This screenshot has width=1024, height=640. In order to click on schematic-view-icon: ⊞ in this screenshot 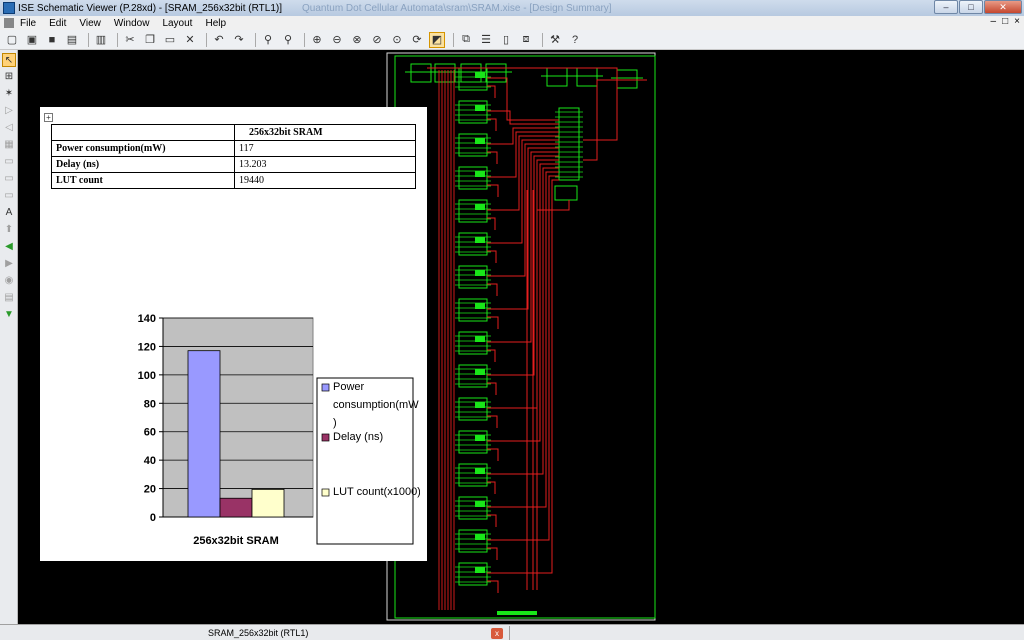, I will do `click(9, 77)`.